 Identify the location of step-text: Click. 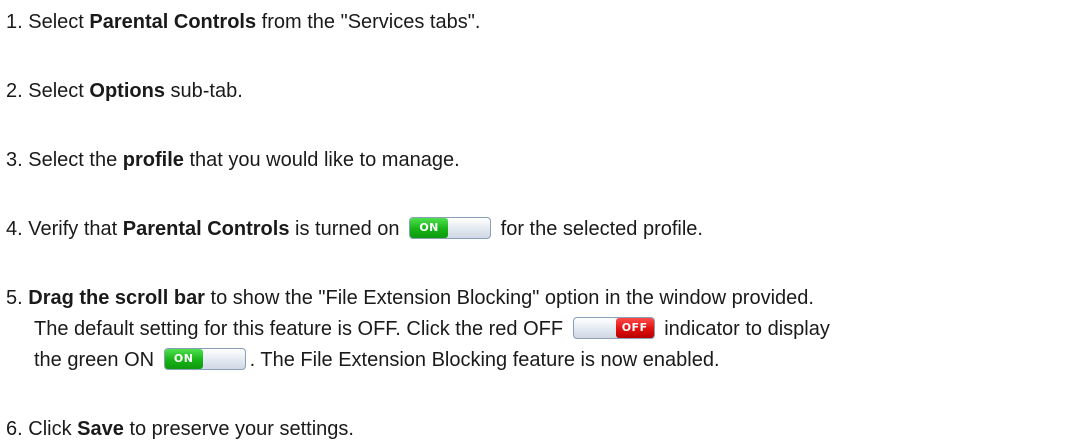
(50, 429).